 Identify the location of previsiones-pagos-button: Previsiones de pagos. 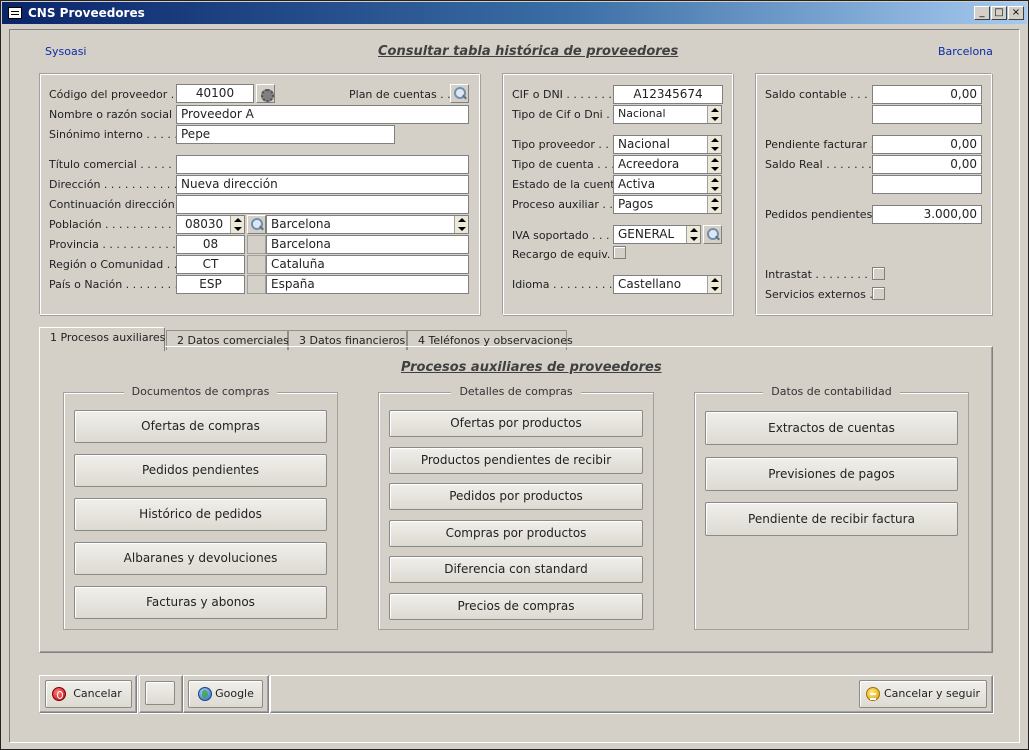
(831, 474).